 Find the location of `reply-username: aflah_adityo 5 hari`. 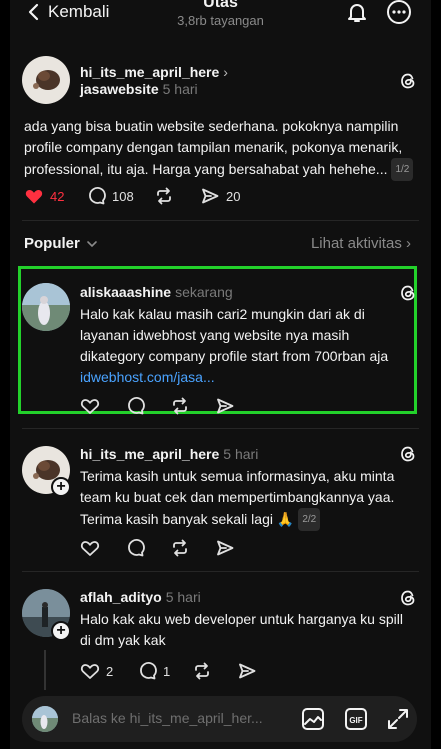

reply-username: aflah_adityo 5 hari is located at coordinates (140, 597).